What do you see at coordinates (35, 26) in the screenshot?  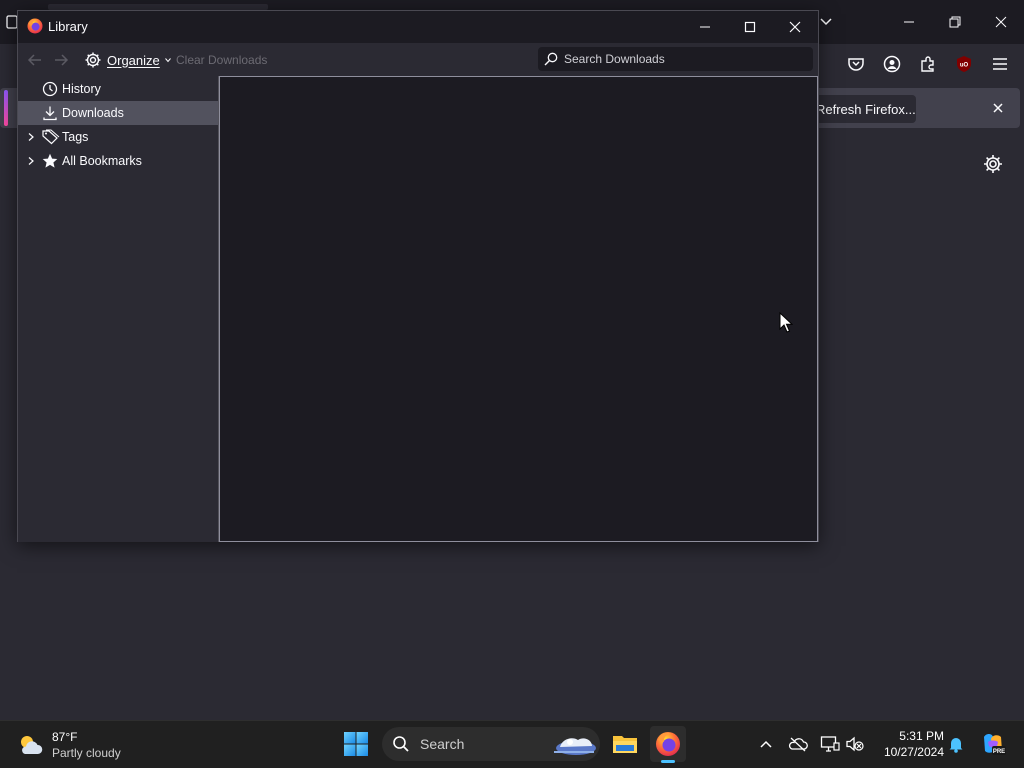 I see `firefox-logo-icon` at bounding box center [35, 26].